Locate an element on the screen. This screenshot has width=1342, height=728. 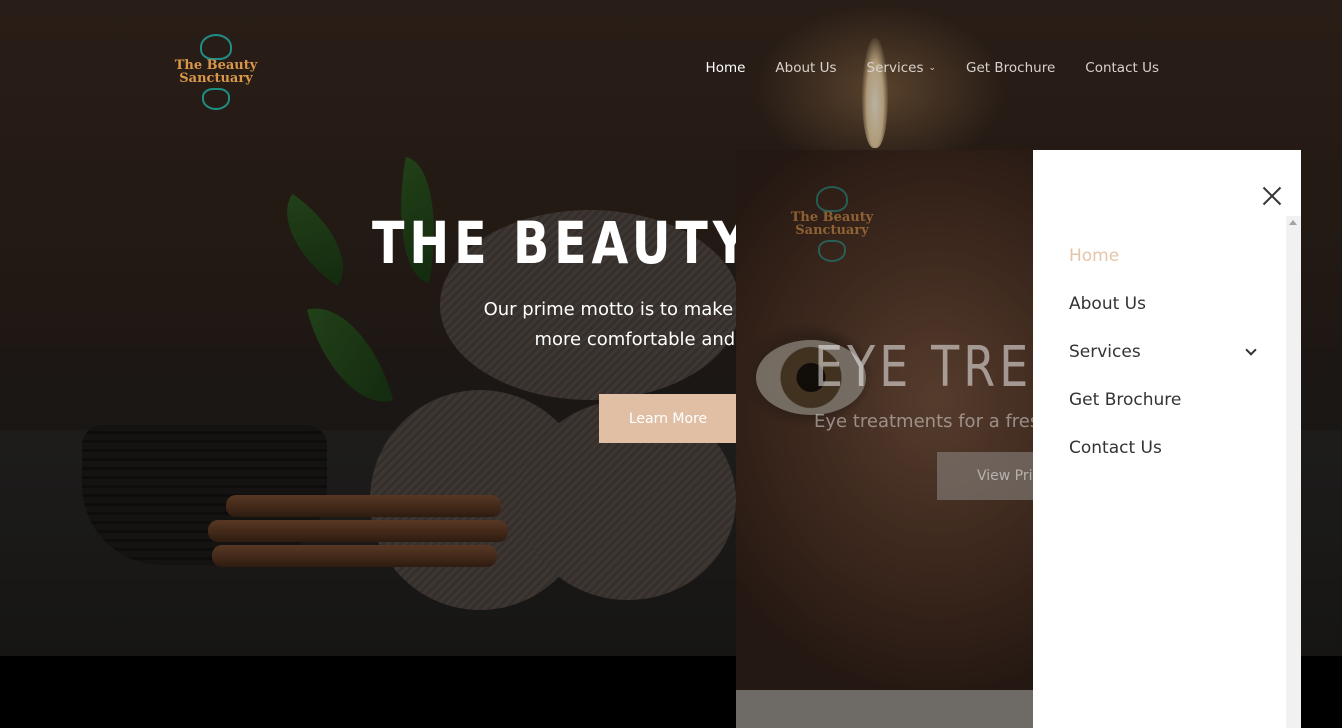
drawer-item-services: Services is located at coordinates (1164, 364).